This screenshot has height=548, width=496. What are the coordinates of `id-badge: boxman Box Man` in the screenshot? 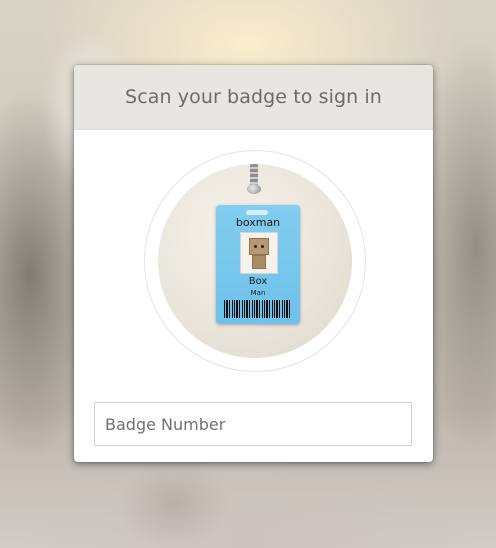 It's located at (258, 264).